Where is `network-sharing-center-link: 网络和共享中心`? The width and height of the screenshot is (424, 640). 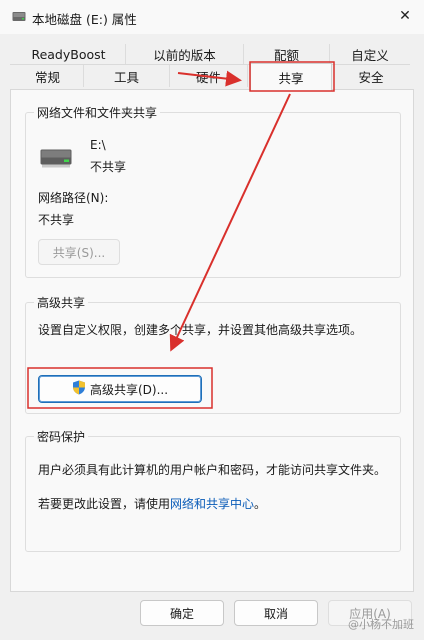 network-sharing-center-link: 网络和共享中心 is located at coordinates (212, 504).